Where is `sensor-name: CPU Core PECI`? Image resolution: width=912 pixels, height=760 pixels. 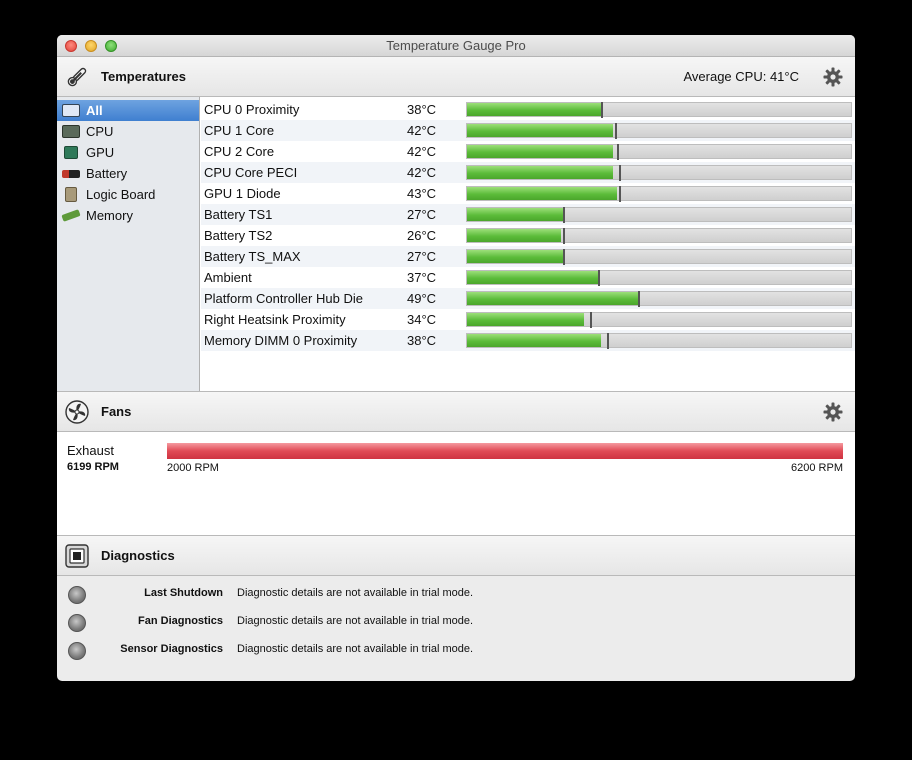
sensor-name: CPU Core PECI is located at coordinates (251, 172).